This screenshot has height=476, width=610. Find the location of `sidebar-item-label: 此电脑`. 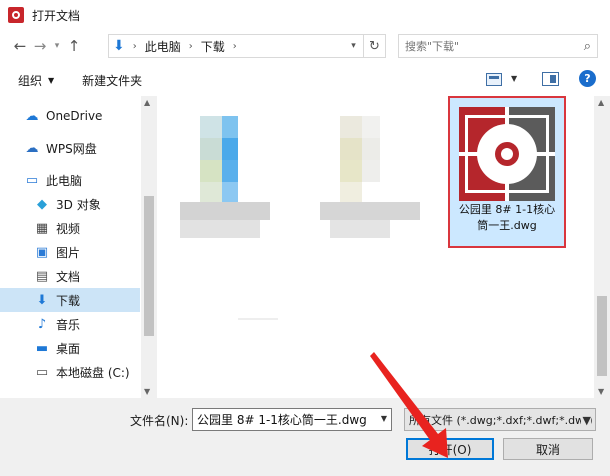

sidebar-item-label: 此电脑 is located at coordinates (64, 180).